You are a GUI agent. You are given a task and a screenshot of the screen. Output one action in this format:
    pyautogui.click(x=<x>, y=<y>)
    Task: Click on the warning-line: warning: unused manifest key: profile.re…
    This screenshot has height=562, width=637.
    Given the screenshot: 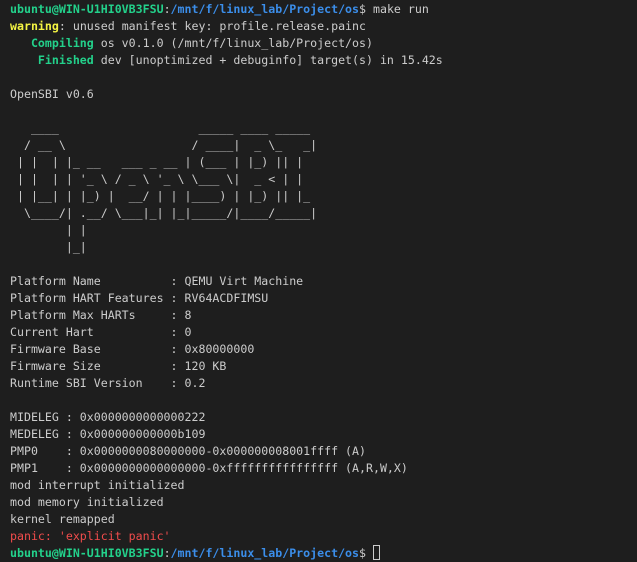 What is the action you would take?
    pyautogui.click(x=323, y=26)
    